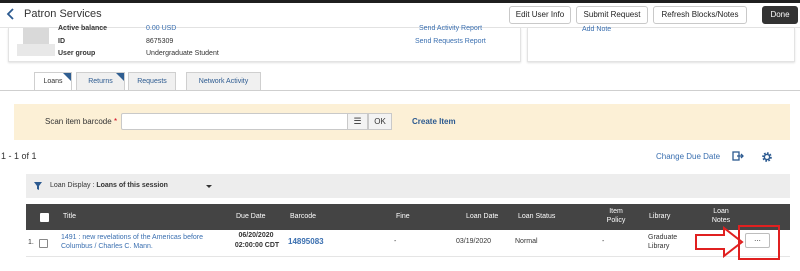 This screenshot has height=271, width=800. What do you see at coordinates (482, 216) in the screenshot?
I see `col-loan-date: Loan Date` at bounding box center [482, 216].